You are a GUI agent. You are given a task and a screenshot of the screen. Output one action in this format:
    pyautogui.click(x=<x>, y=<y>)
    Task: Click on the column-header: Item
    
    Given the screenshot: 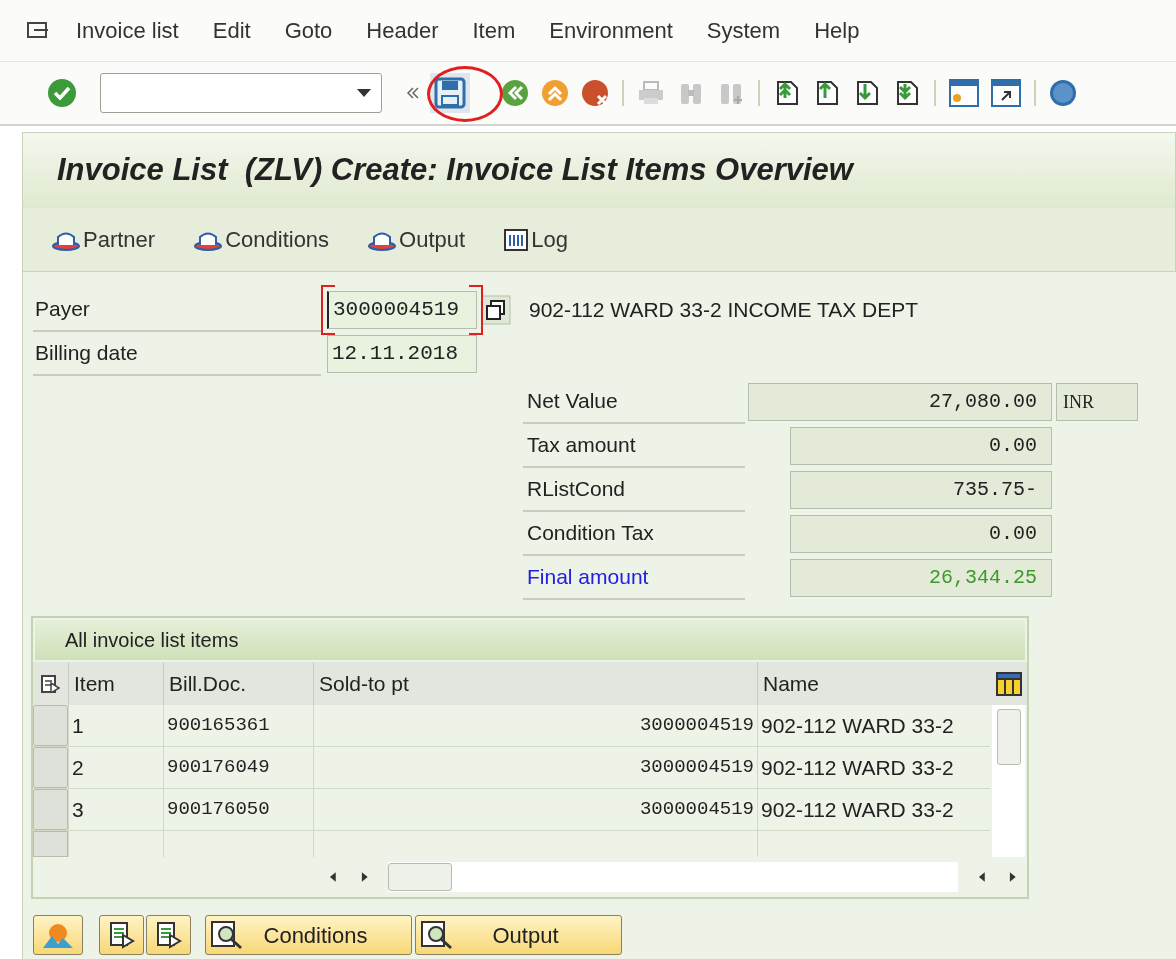 What is the action you would take?
    pyautogui.click(x=115, y=683)
    